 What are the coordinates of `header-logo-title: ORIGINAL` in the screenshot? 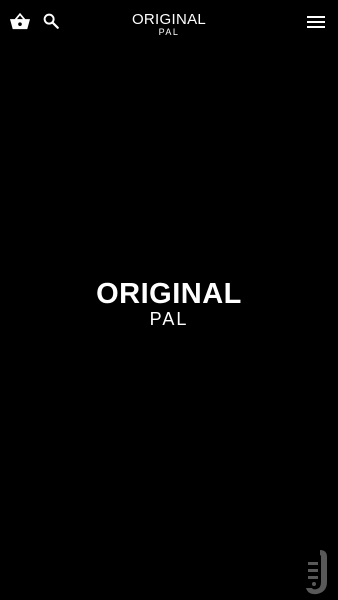 It's located at (169, 19).